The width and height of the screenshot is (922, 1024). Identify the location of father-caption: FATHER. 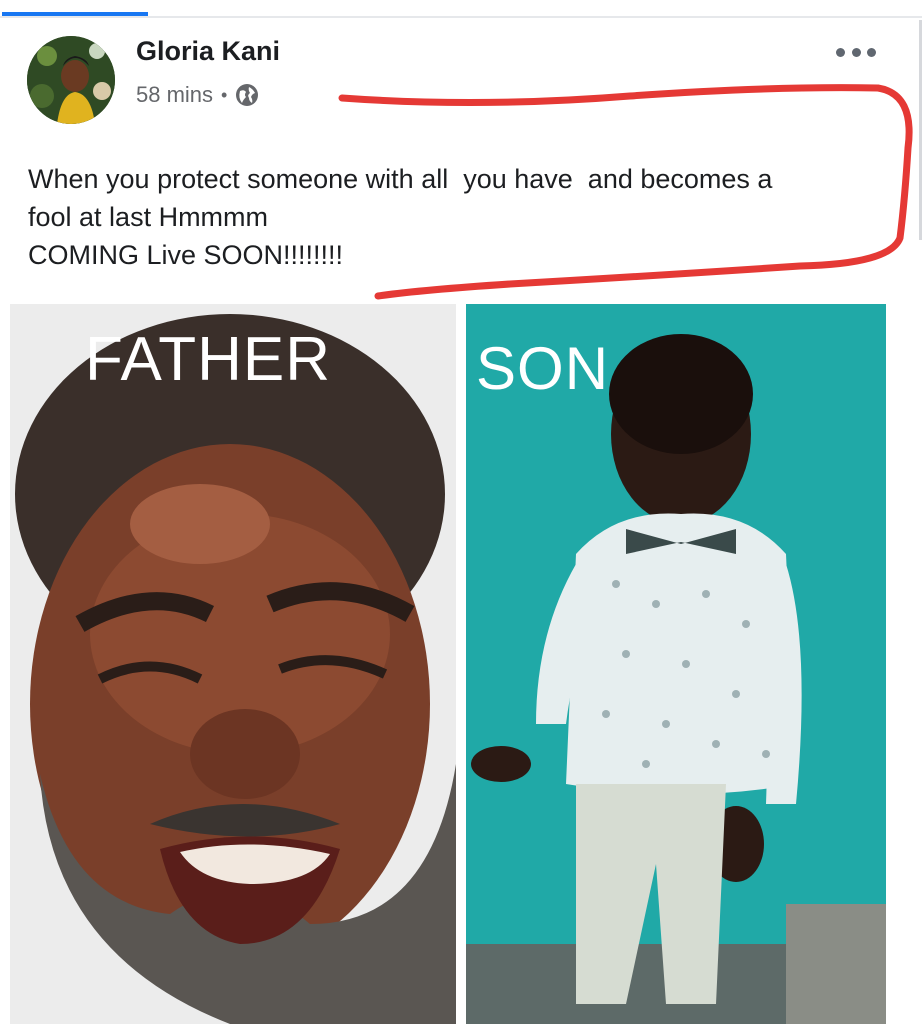
(208, 359).